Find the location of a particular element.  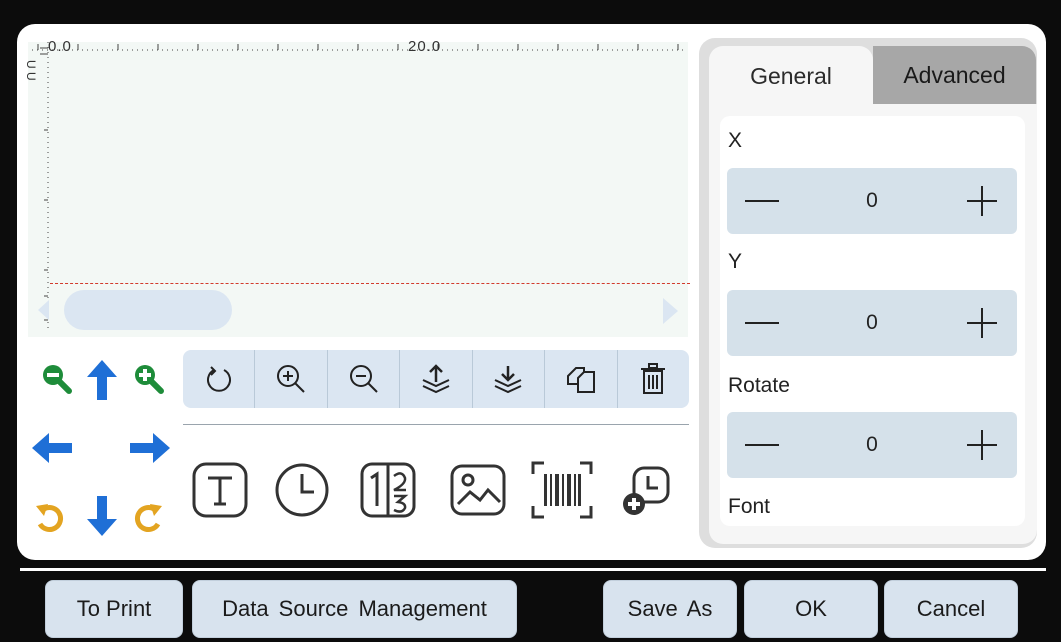

vertical-ruler is located at coordinates (44, 186).